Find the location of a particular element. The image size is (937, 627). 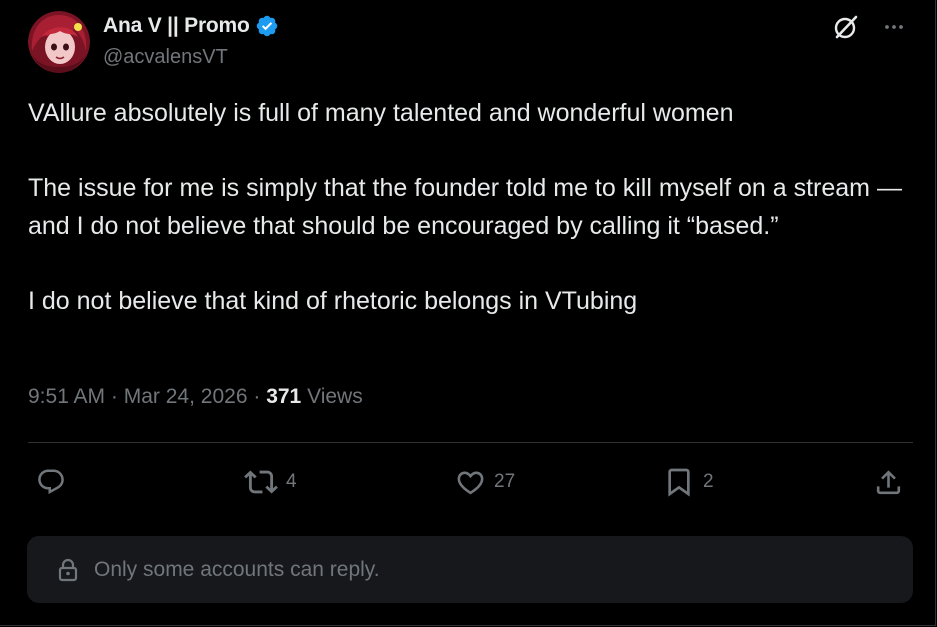

author-display-name: Ana V || Promo is located at coordinates (176, 26).